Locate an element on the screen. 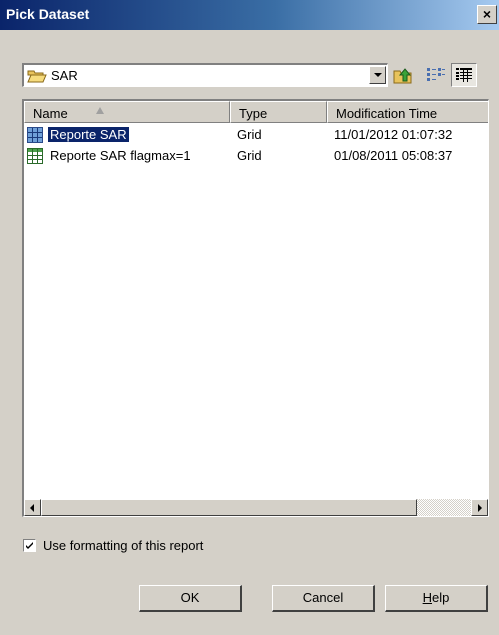 This screenshot has width=499, height=635. use-formatting-checkbox is located at coordinates (29, 545).